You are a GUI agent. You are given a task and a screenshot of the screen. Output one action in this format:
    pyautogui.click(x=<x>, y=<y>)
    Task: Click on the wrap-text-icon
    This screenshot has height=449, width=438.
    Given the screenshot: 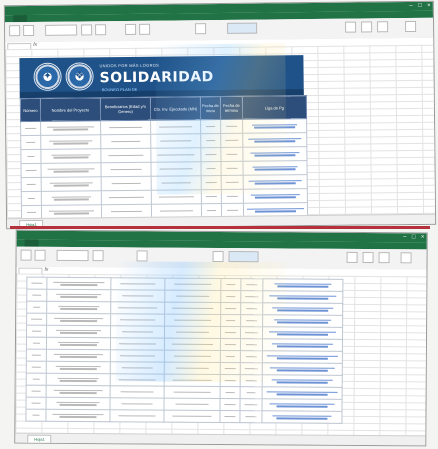 What is the action you would take?
    pyautogui.click(x=145, y=29)
    